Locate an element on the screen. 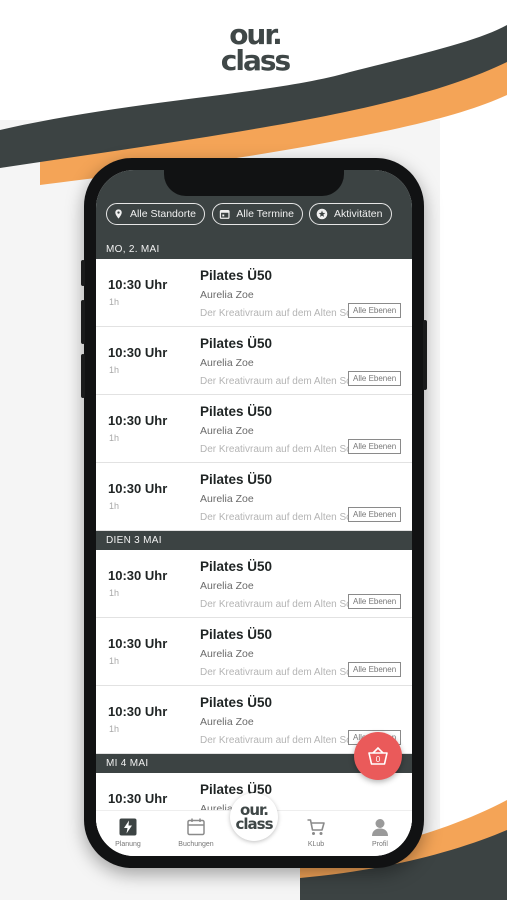 The width and height of the screenshot is (507, 900). star-icon is located at coordinates (322, 214).